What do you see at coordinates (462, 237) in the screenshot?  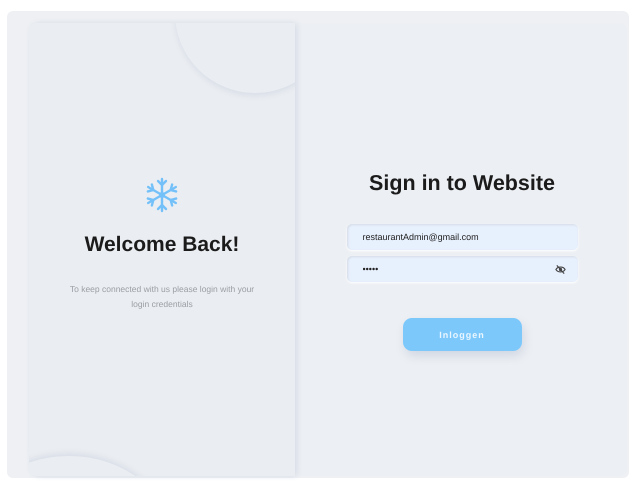 I see `email-field: restaurantAdmin@gmail.com` at bounding box center [462, 237].